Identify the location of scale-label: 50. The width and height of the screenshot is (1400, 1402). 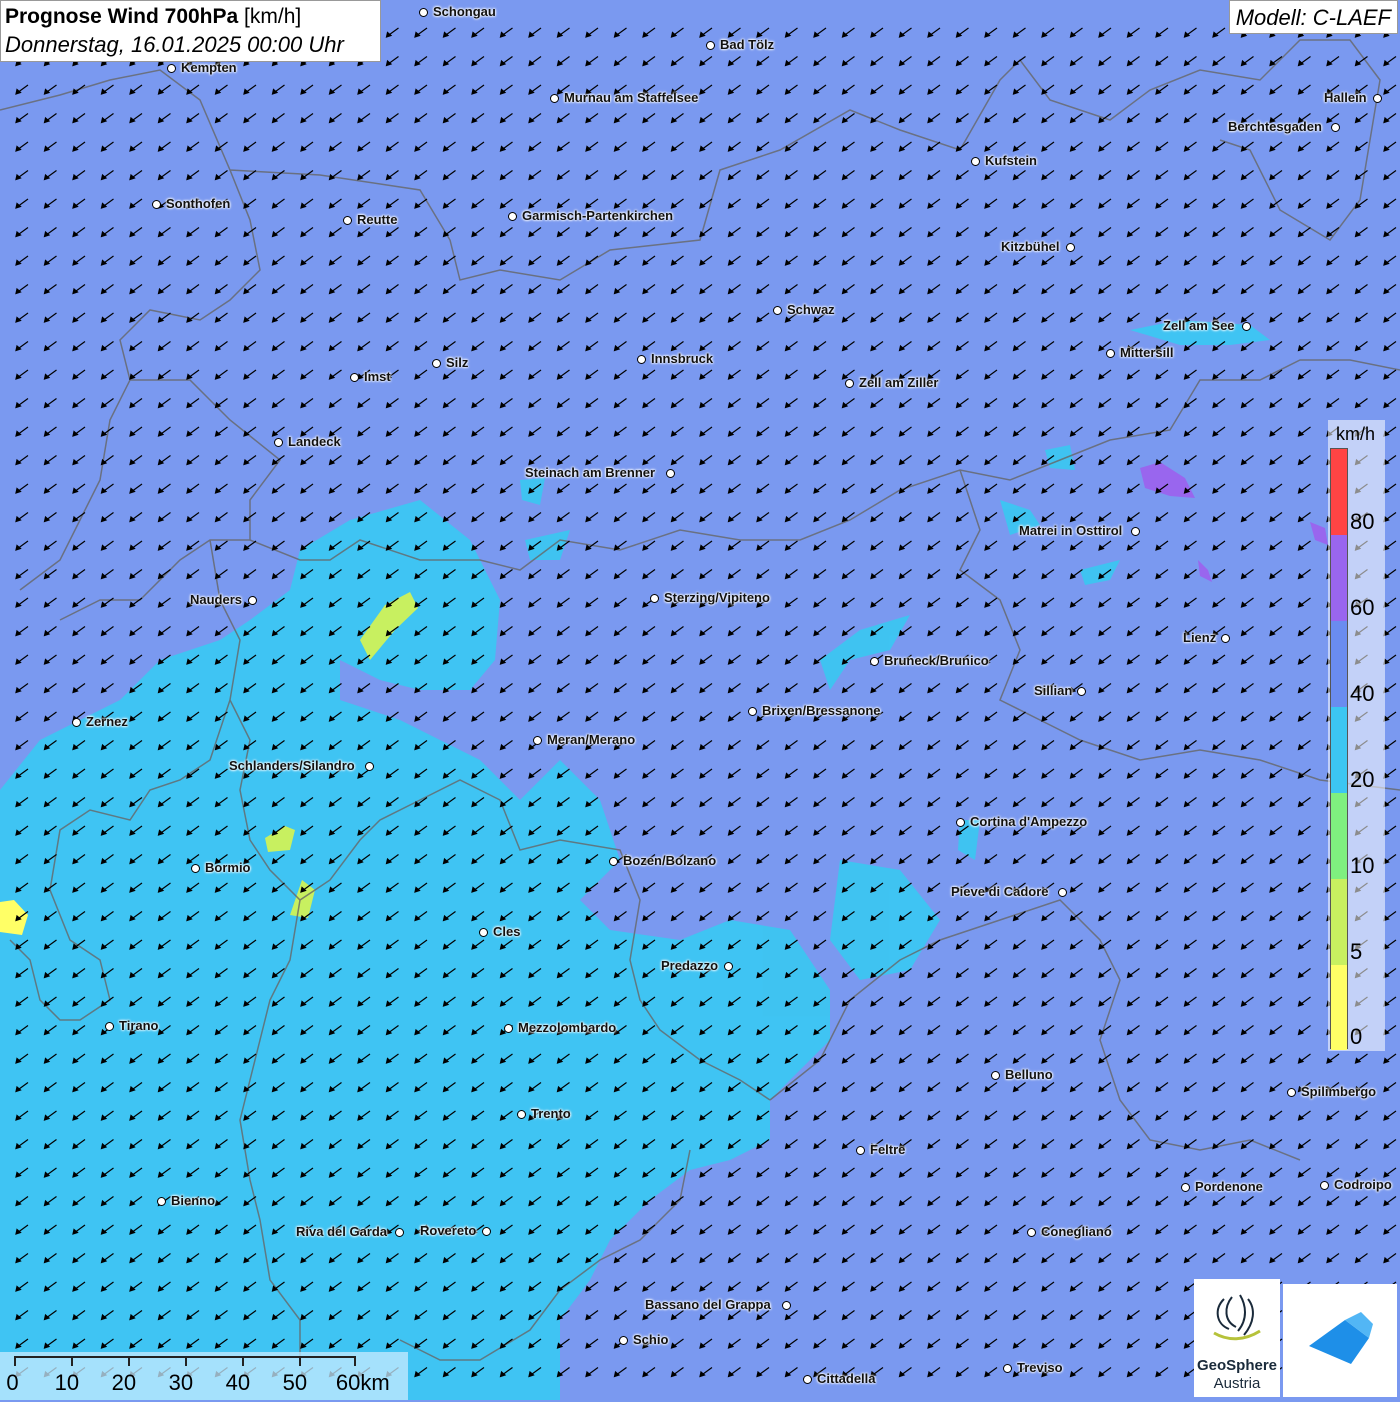
(295, 1382).